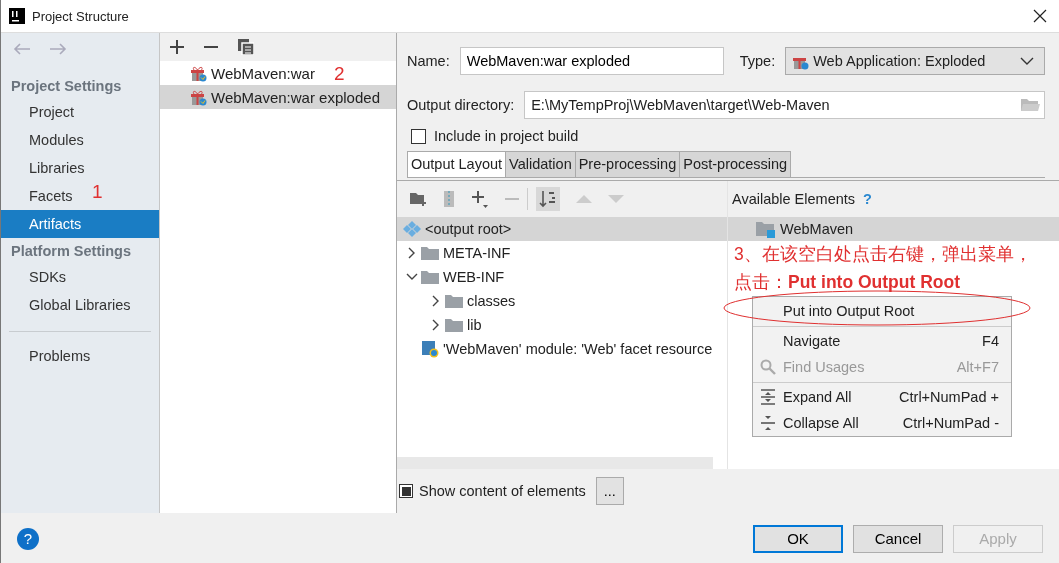  I want to click on artifact-item: WebMaven:war, so click(241, 73).